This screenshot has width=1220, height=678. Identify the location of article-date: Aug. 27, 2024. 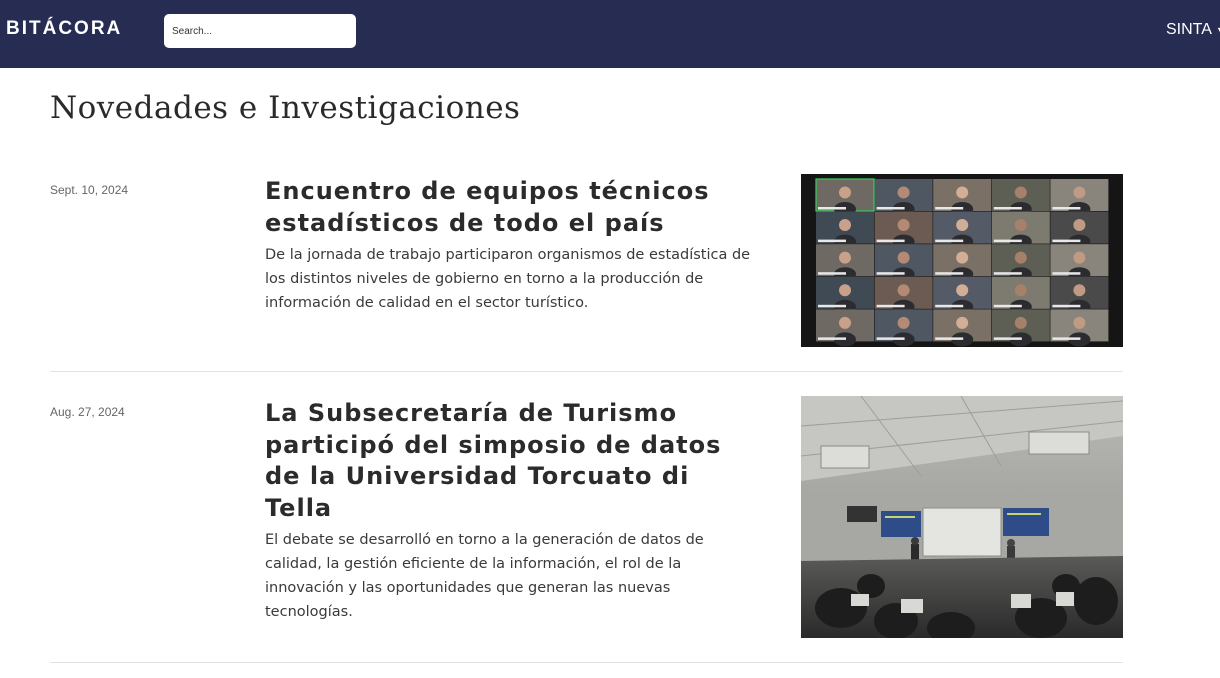
(87, 412).